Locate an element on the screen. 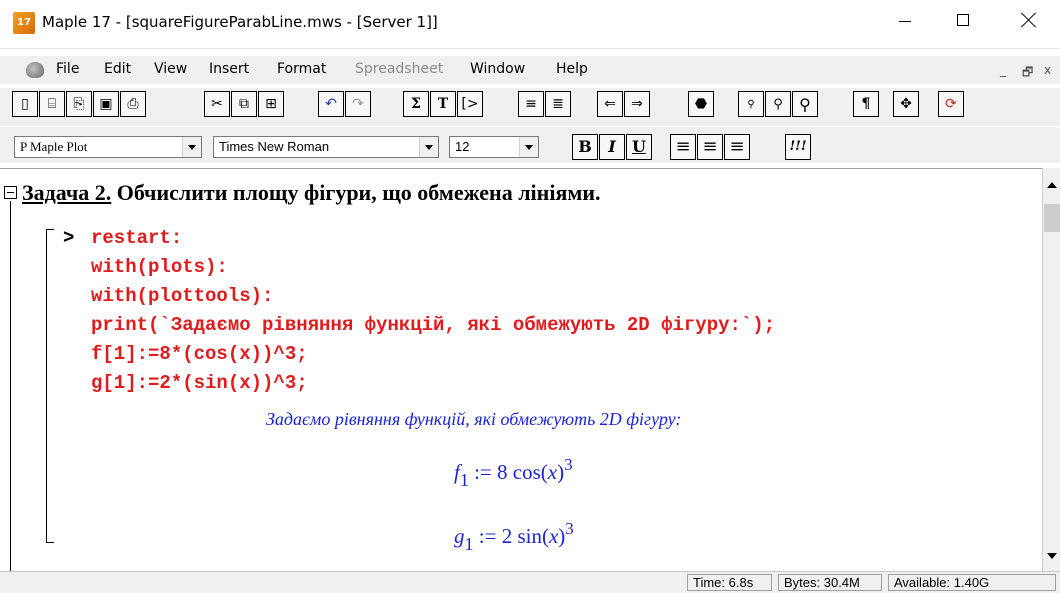  toolbar-group-restart: ⟳ is located at coordinates (951, 105).